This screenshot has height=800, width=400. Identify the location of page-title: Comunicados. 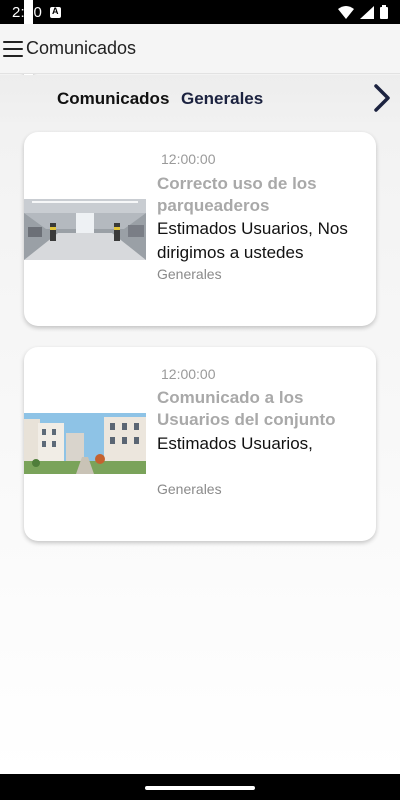
(81, 48).